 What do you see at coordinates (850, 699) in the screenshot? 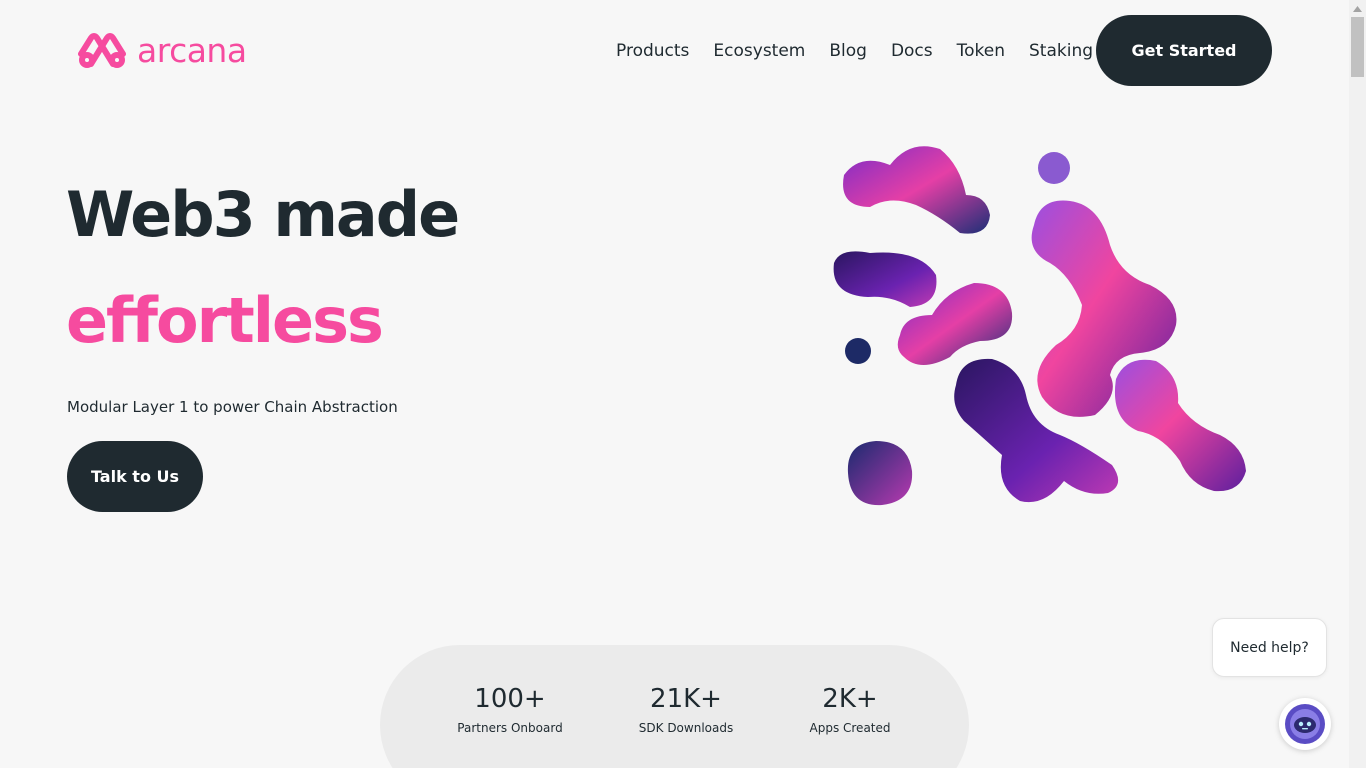
I see `stat-value: 2K+` at bounding box center [850, 699].